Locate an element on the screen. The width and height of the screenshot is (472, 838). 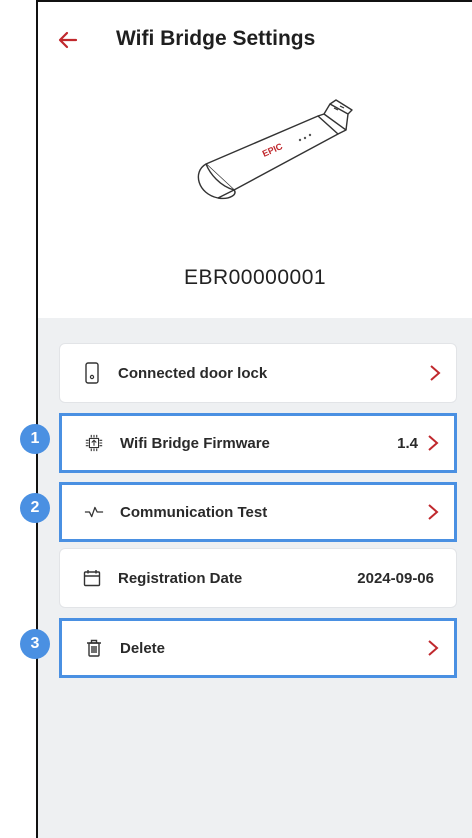
calendar-icon is located at coordinates (92, 578).